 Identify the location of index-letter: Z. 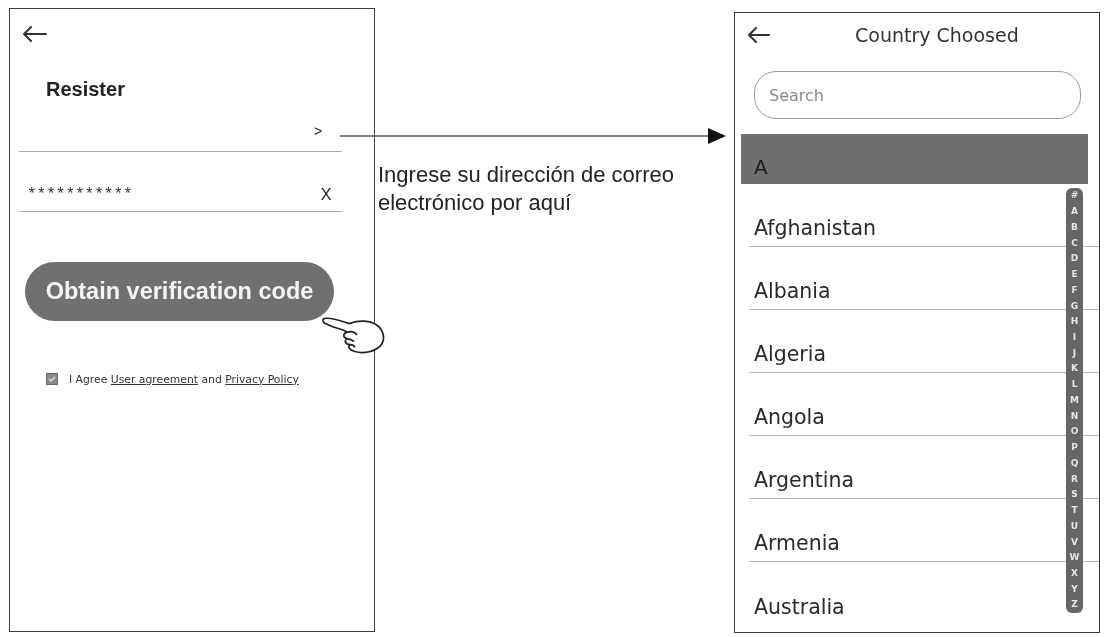
(1074, 605).